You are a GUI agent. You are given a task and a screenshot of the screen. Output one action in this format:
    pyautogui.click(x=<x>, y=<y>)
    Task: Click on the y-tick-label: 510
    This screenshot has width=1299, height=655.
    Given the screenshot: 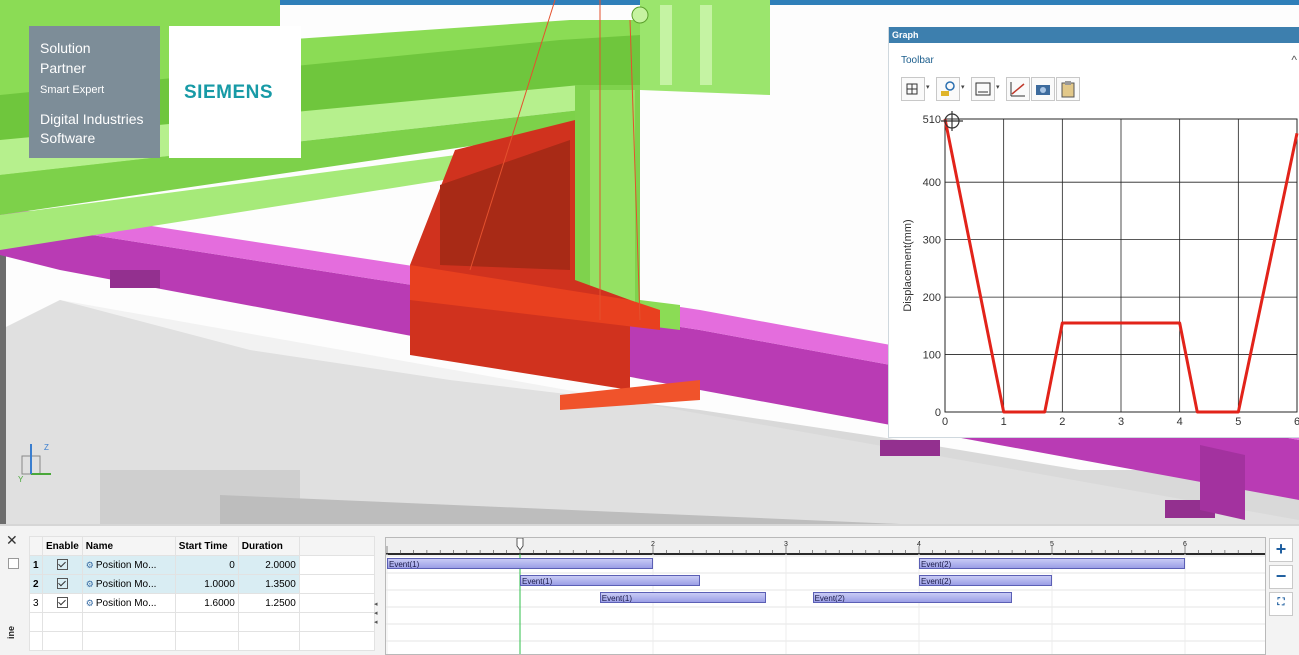 What is the action you would take?
    pyautogui.click(x=932, y=120)
    